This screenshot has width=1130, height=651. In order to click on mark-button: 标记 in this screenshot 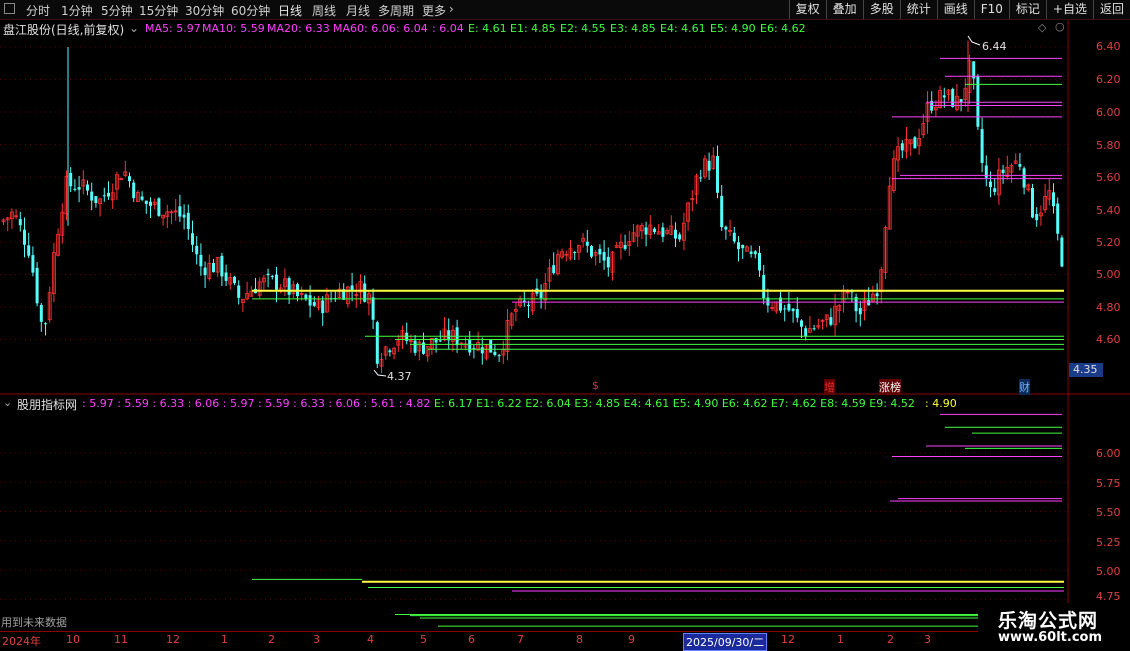, I will do `click(1027, 9)`.